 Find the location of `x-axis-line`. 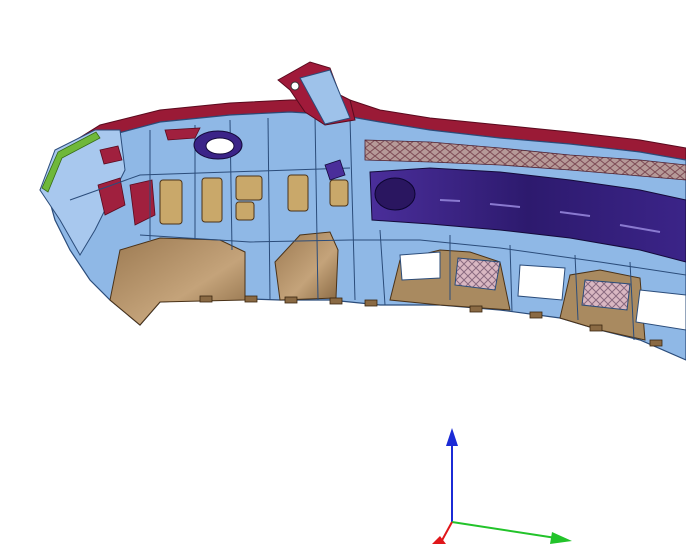

x-axis-line is located at coordinates (504, 530).